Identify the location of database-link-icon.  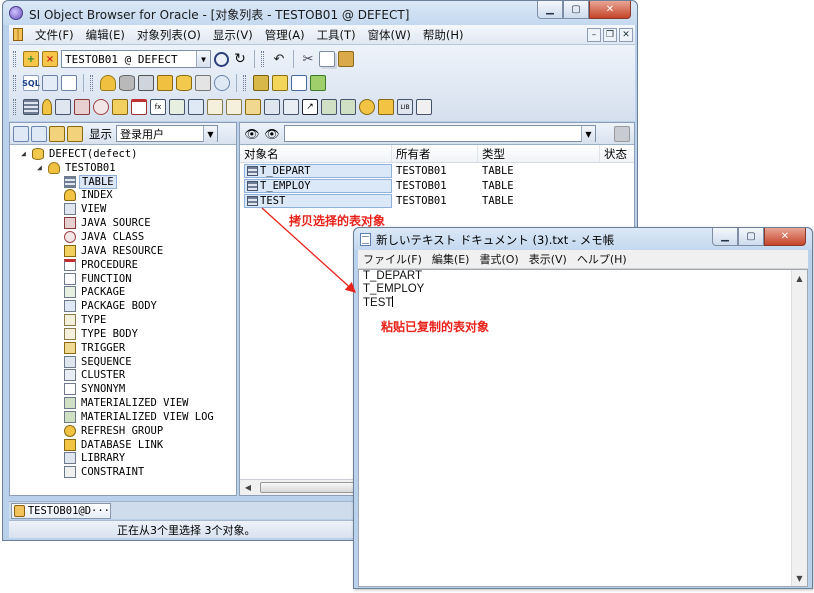
(386, 107).